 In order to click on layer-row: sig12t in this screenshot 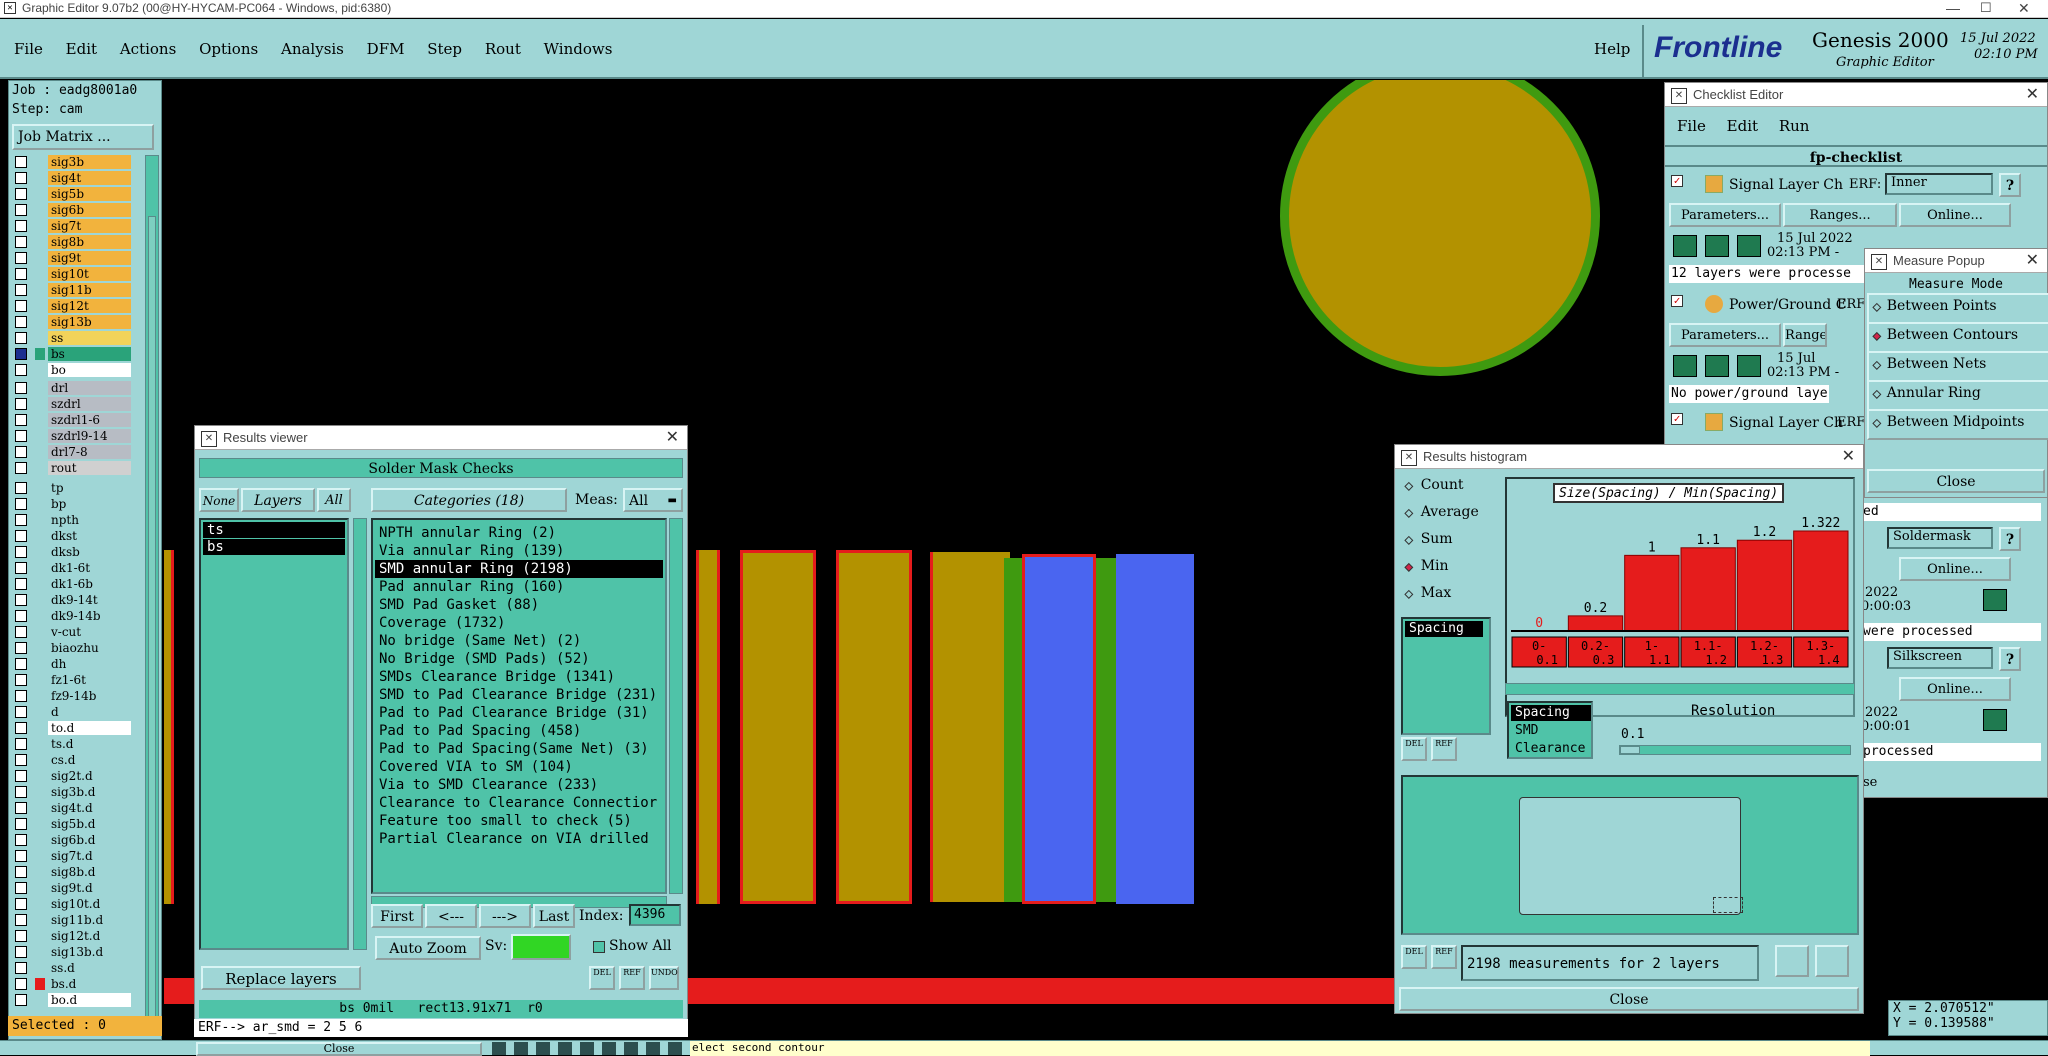, I will do `click(70, 306)`.